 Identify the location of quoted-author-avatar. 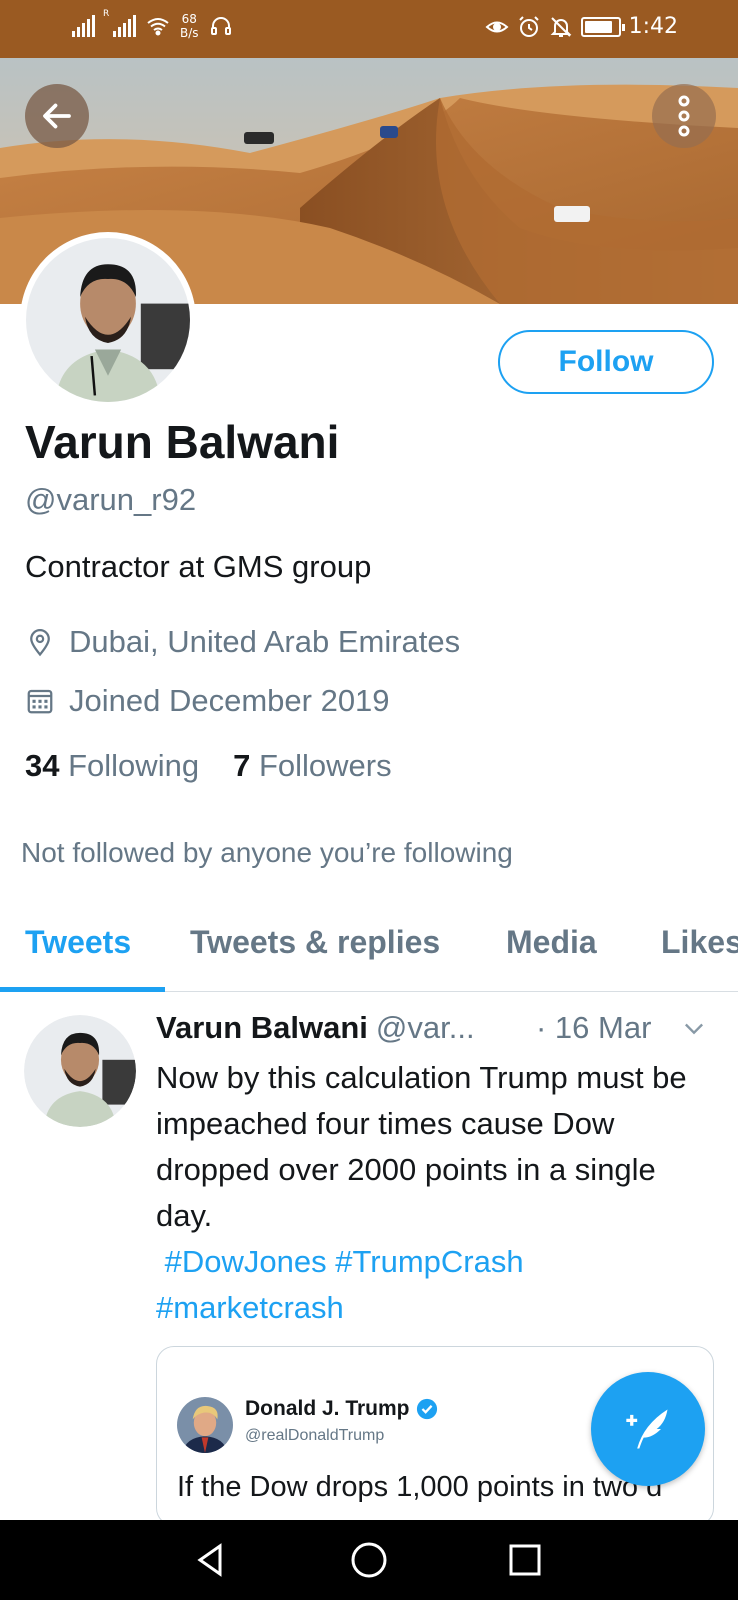
(205, 1425).